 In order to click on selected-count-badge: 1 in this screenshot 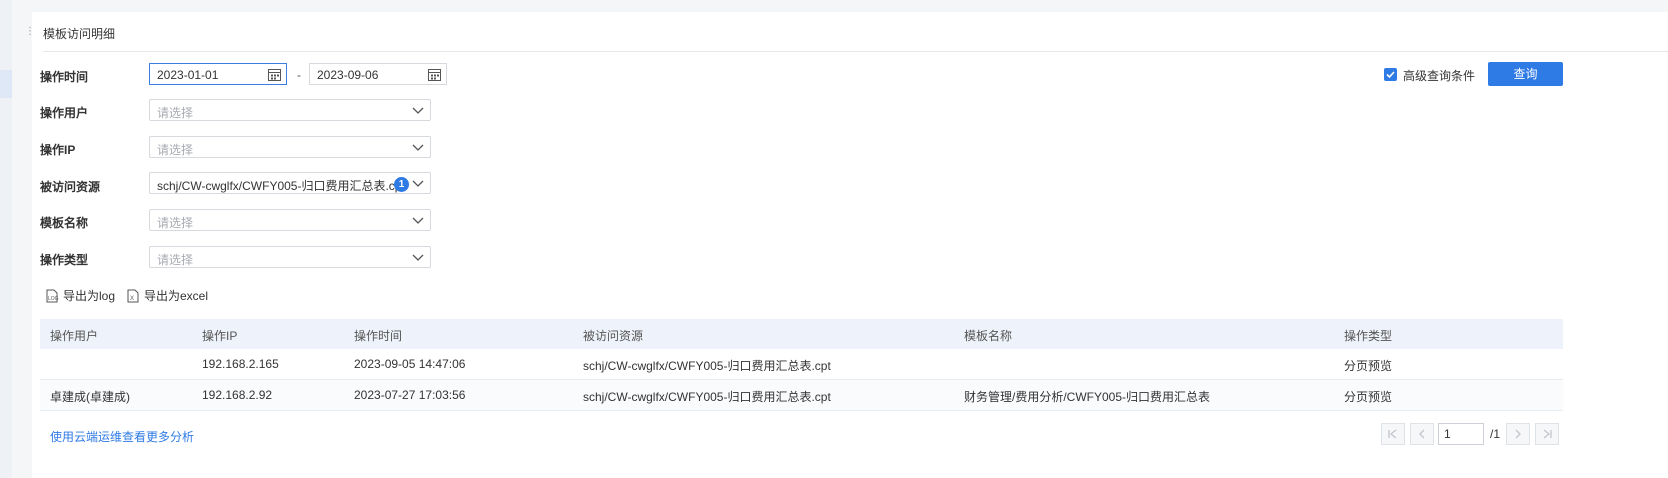, I will do `click(401, 184)`.